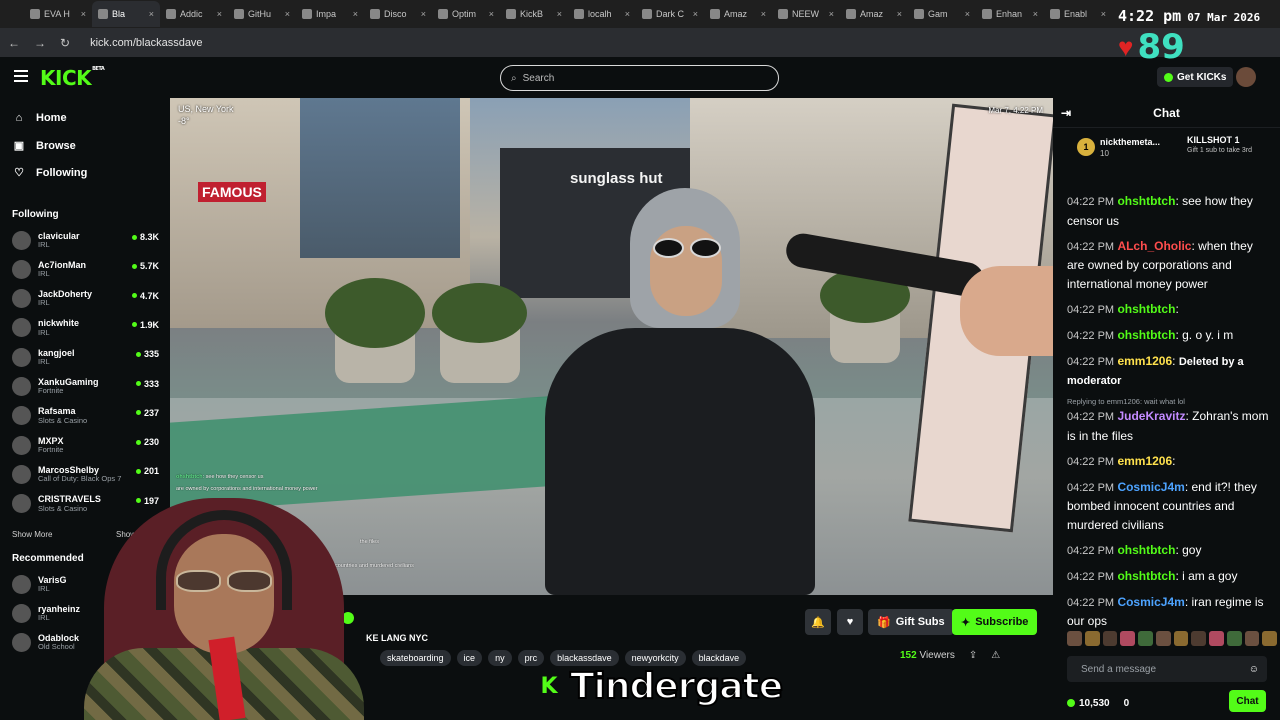 The height and width of the screenshot is (720, 1280). What do you see at coordinates (549, 686) in the screenshot?
I see `kick-k-icon: K` at bounding box center [549, 686].